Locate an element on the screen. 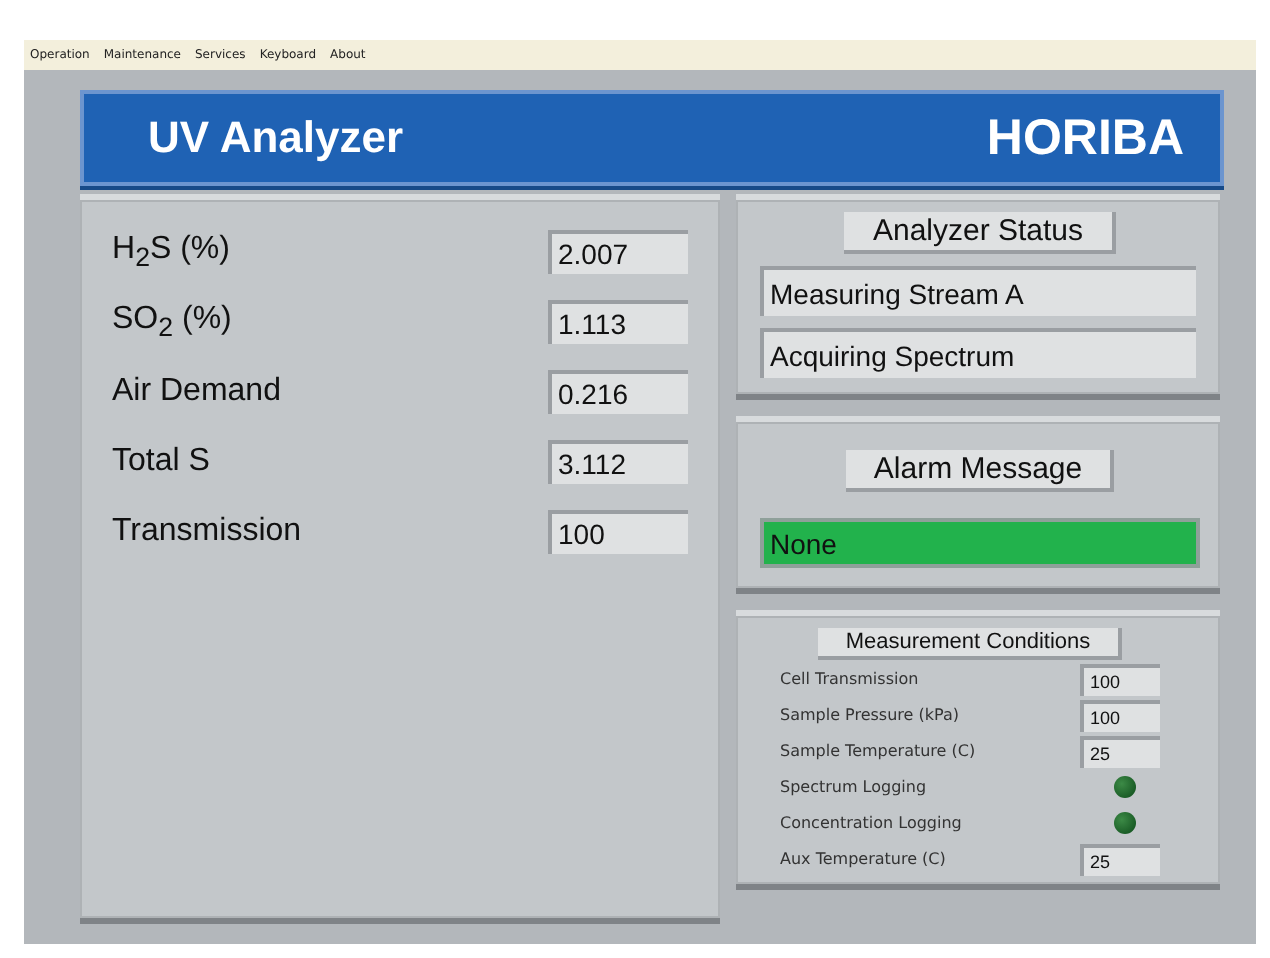 The width and height of the screenshot is (1270, 958). reading-label: H$_{2}$S (%) is located at coordinates (171, 252).